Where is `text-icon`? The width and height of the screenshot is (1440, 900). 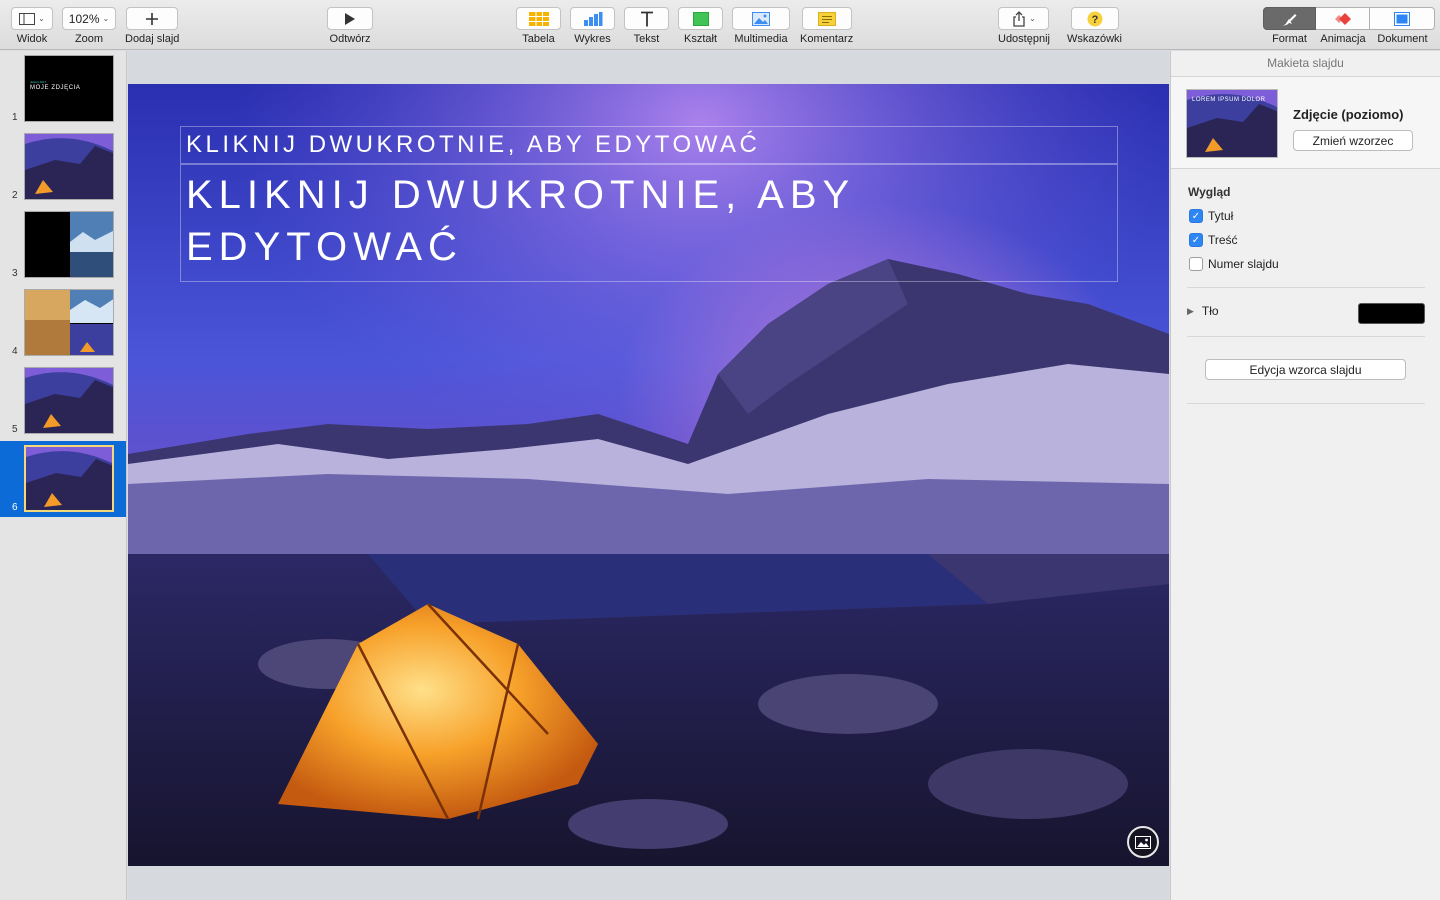 text-icon is located at coordinates (646, 18).